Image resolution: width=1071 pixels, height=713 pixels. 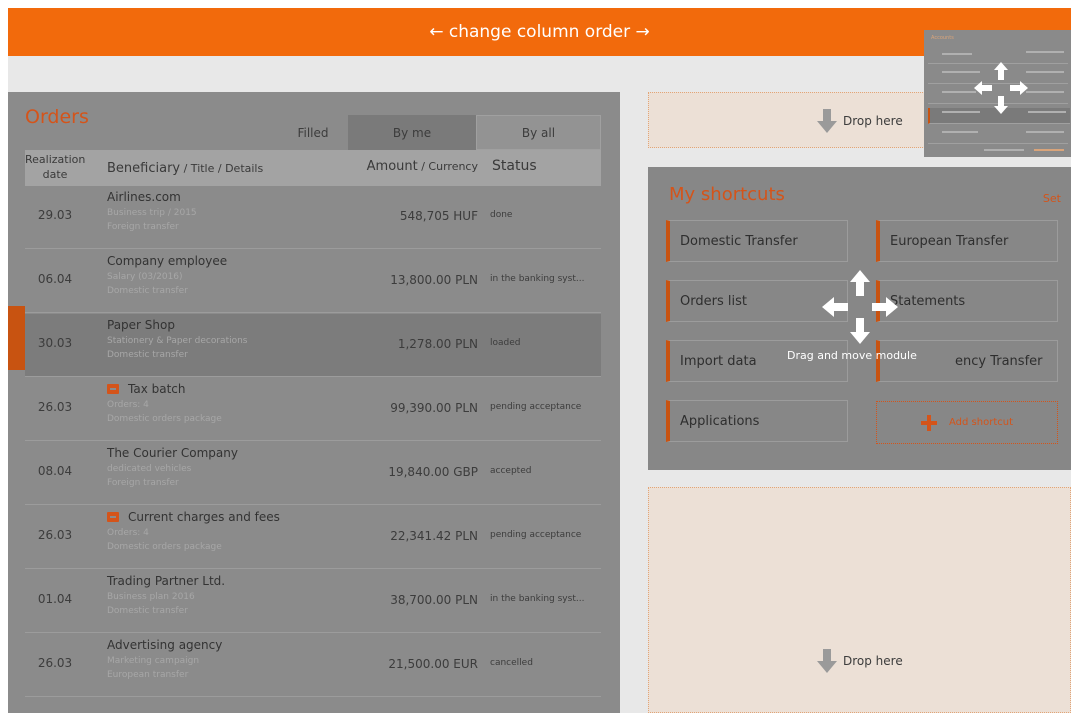 I want to click on tab-by-me: By me, so click(x=412, y=132).